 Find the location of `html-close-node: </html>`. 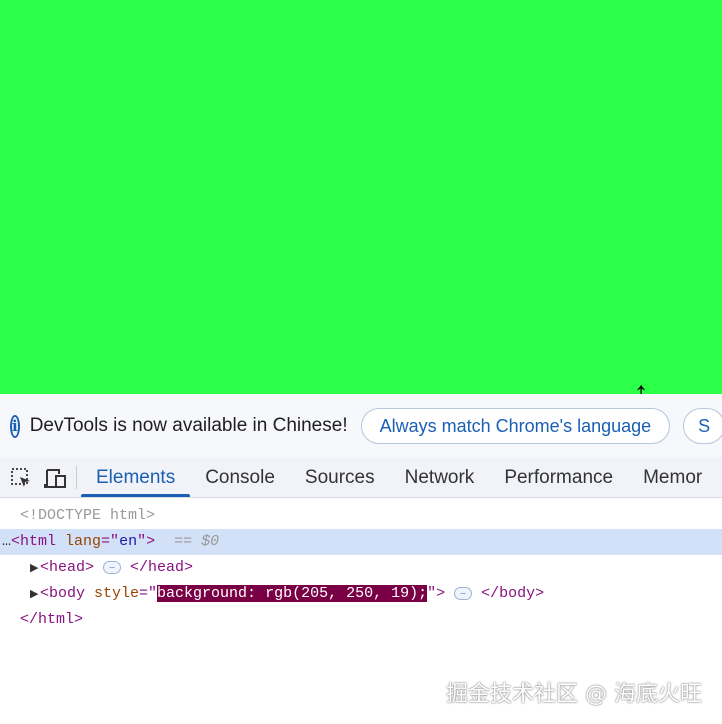

html-close-node: </html> is located at coordinates (361, 620).